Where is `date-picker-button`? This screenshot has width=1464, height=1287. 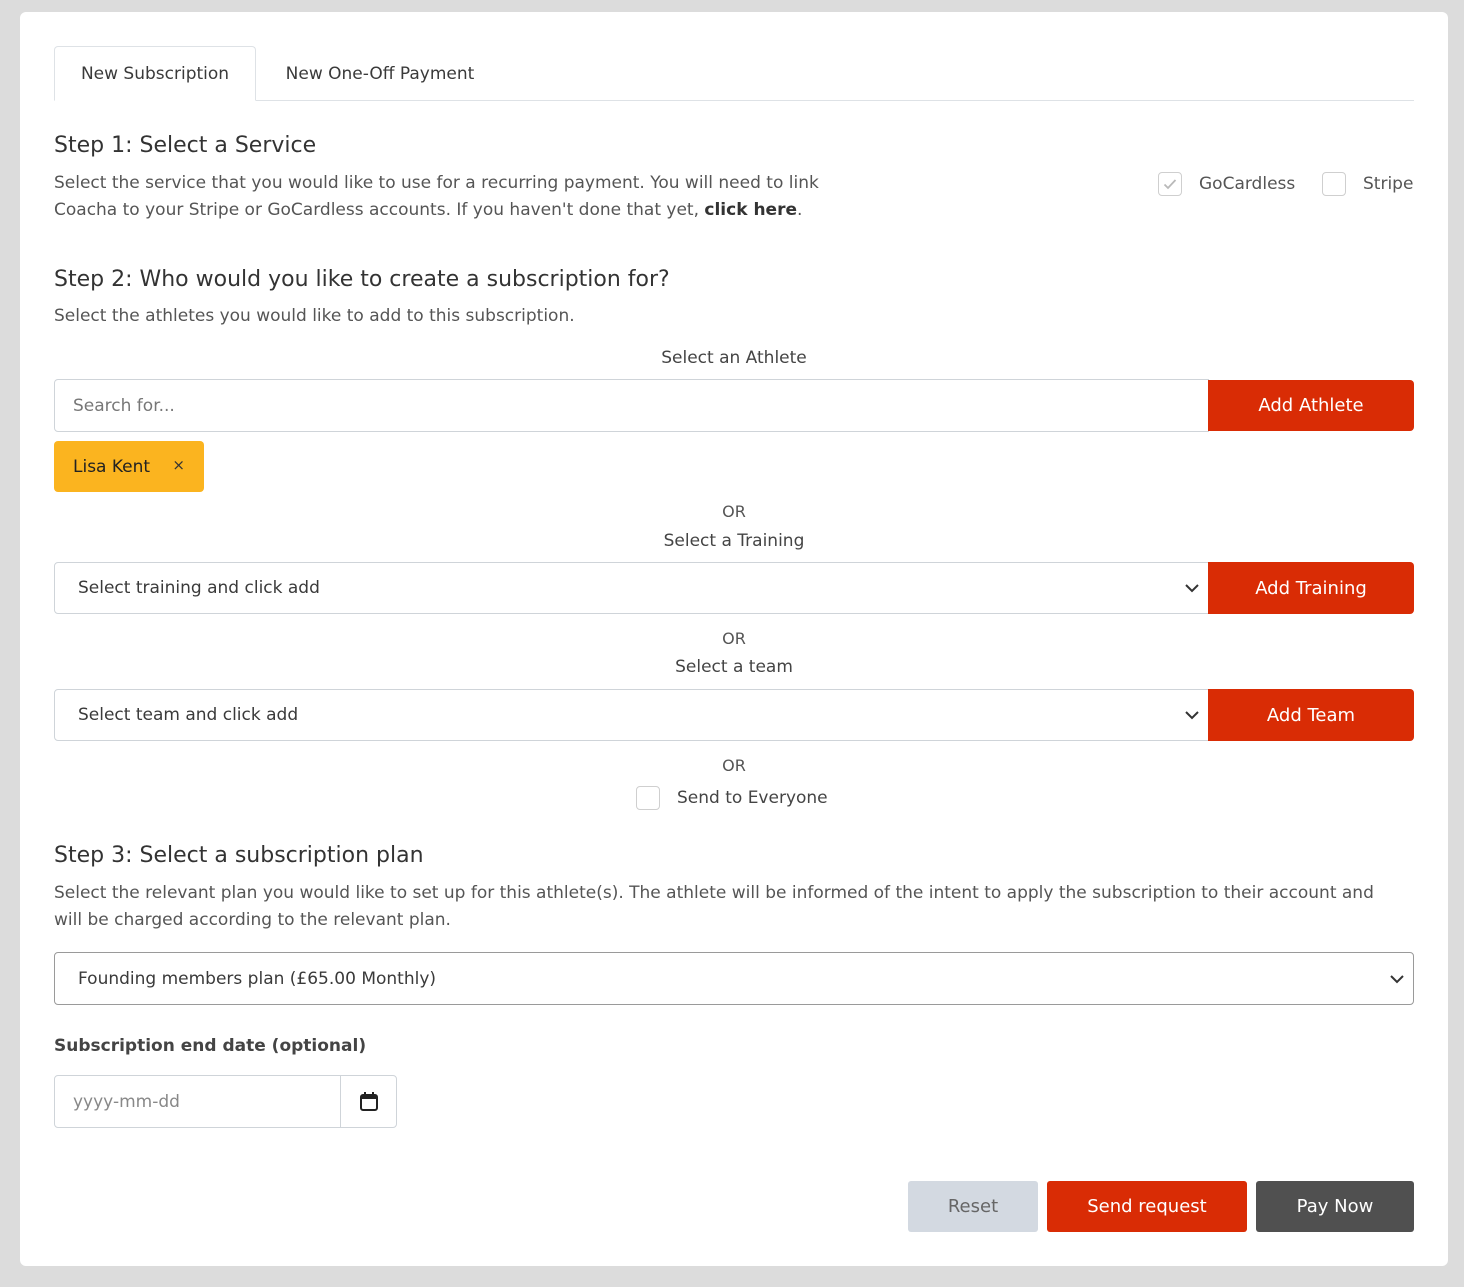
date-picker-button is located at coordinates (368, 1101).